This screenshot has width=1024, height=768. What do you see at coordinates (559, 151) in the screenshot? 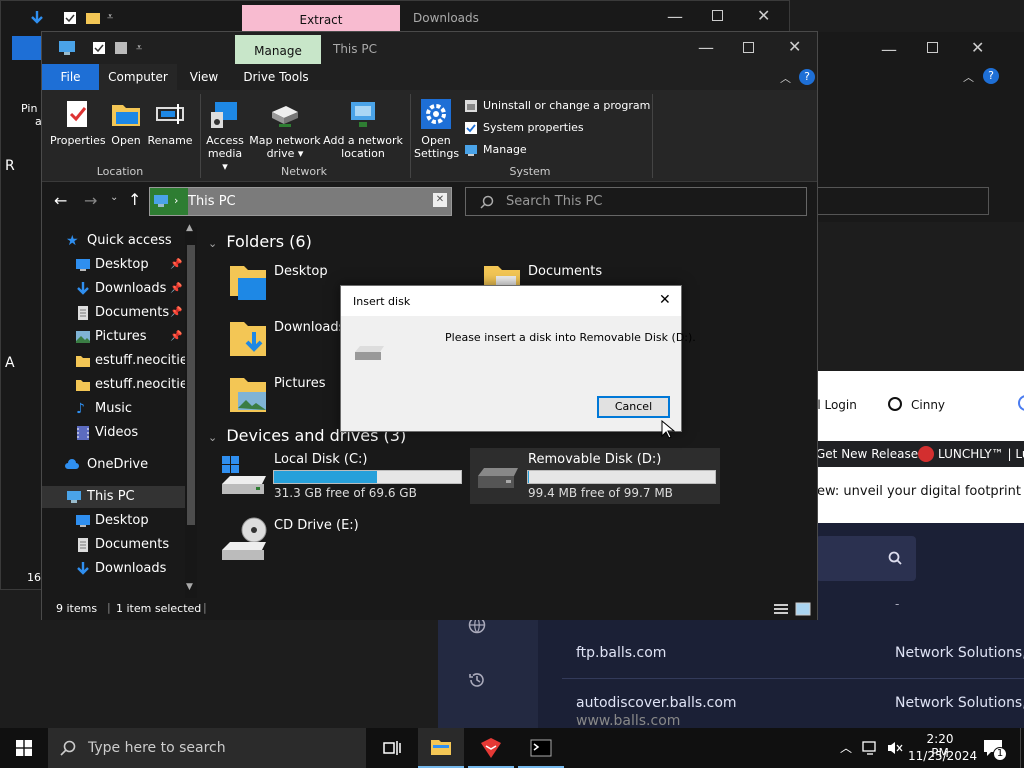
I see `manage-link: Manage` at bounding box center [559, 151].